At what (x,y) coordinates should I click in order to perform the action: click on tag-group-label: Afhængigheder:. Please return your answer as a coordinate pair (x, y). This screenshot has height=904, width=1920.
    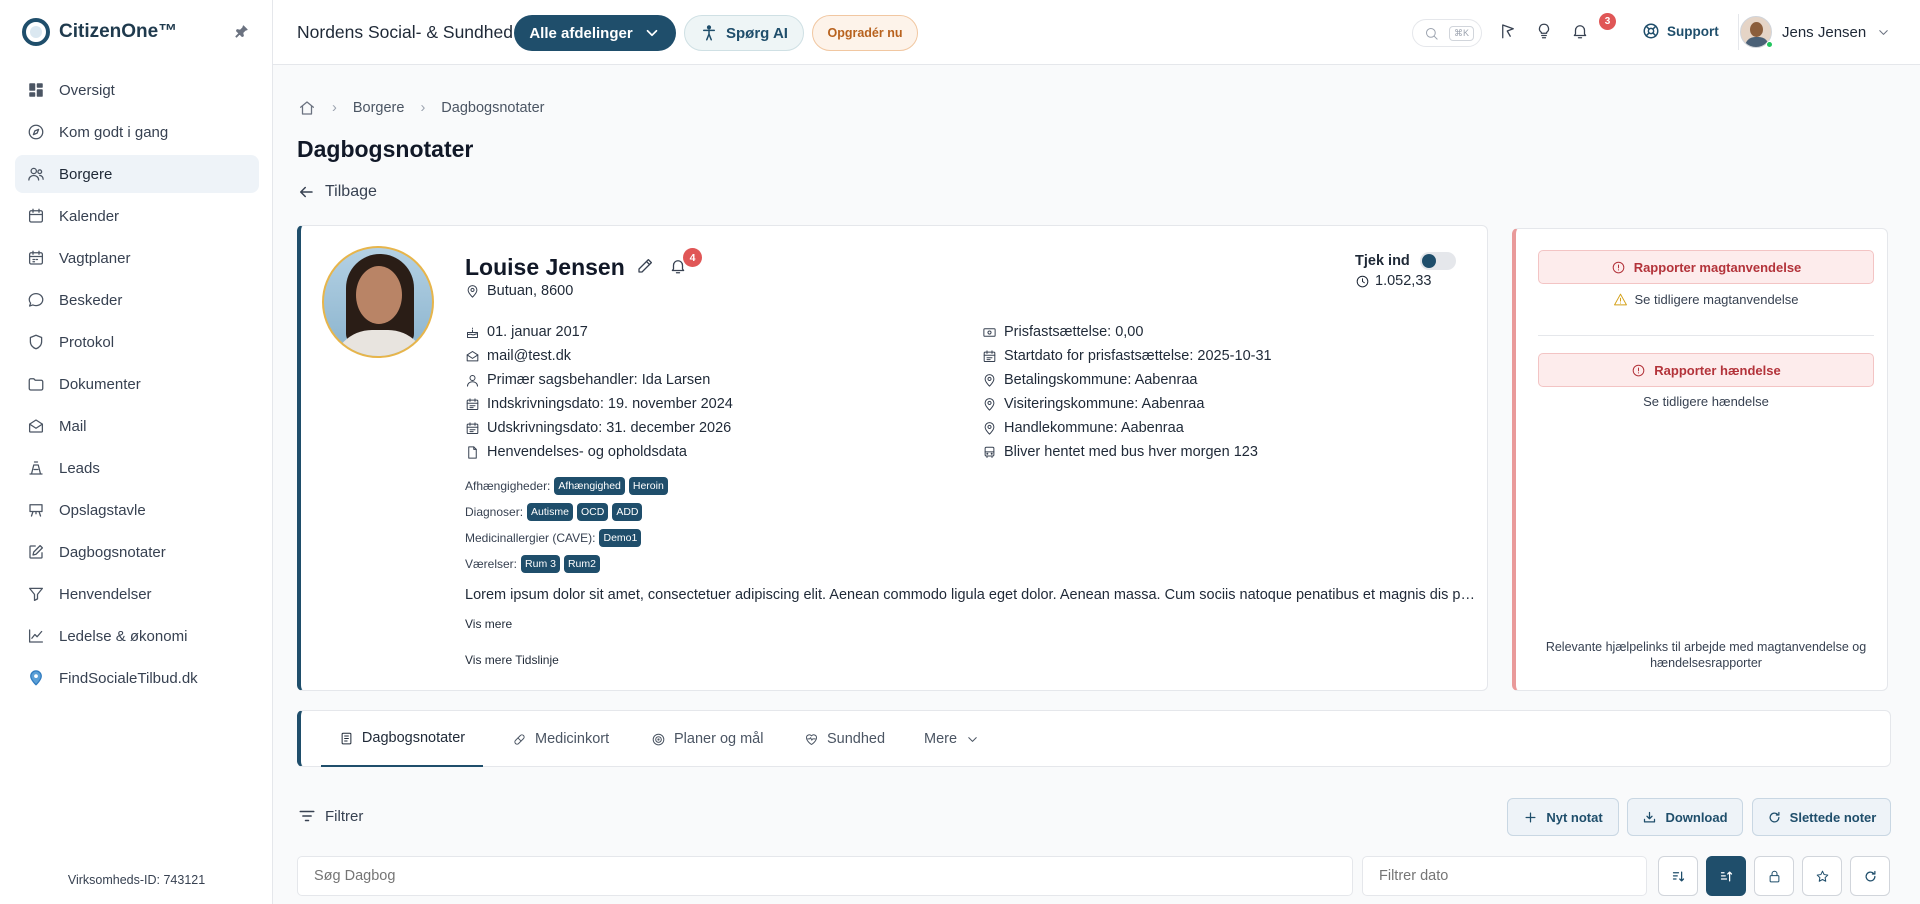
    Looking at the image, I should click on (508, 486).